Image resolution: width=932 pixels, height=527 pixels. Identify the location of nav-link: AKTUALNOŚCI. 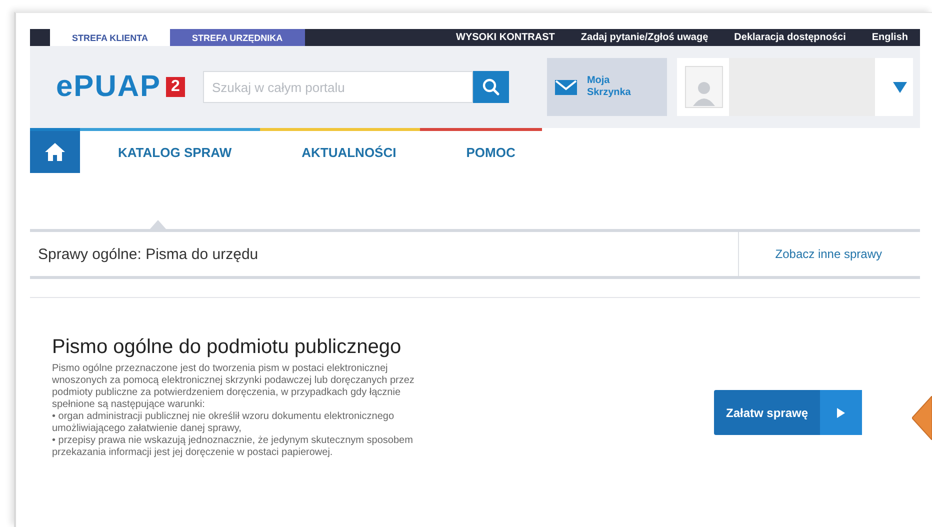
(349, 152).